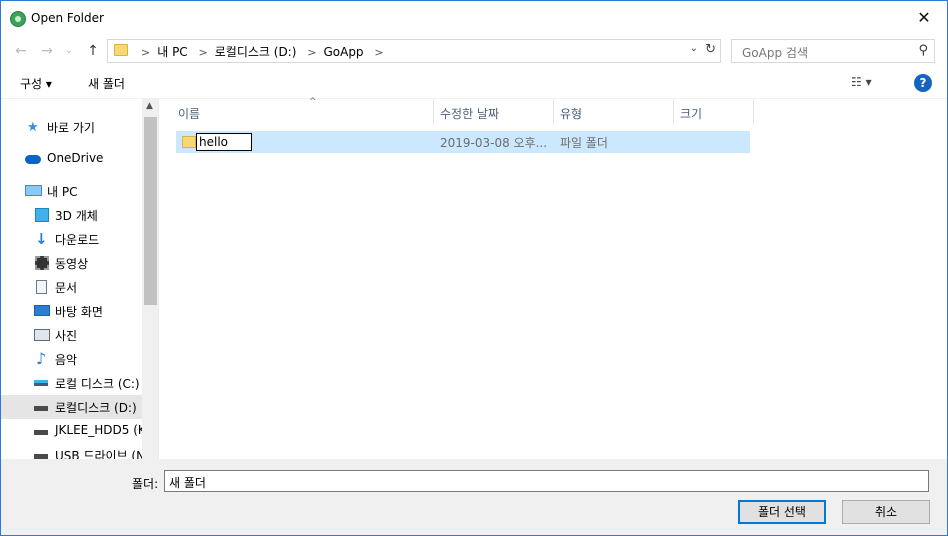 This screenshot has width=948, height=536. What do you see at coordinates (474, 18) in the screenshot?
I see `title-bar: Open Folder ✕` at bounding box center [474, 18].